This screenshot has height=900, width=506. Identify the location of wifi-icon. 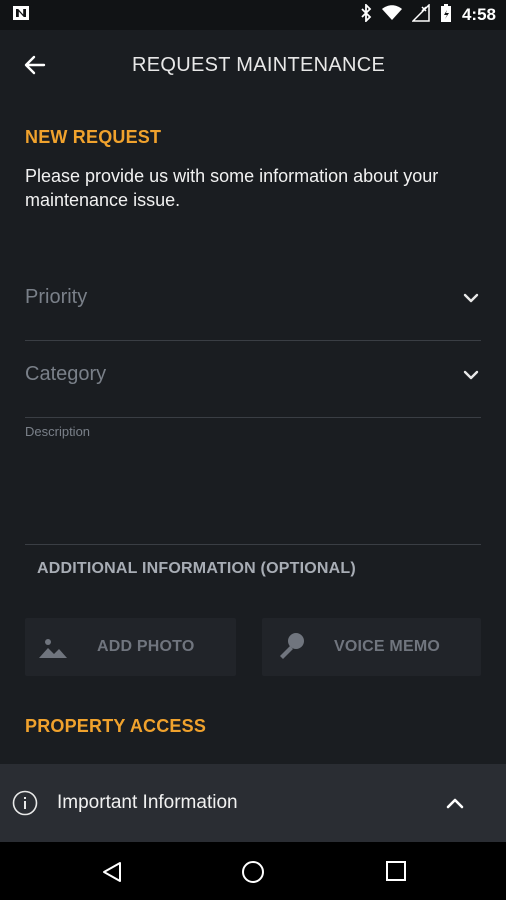
(391, 15).